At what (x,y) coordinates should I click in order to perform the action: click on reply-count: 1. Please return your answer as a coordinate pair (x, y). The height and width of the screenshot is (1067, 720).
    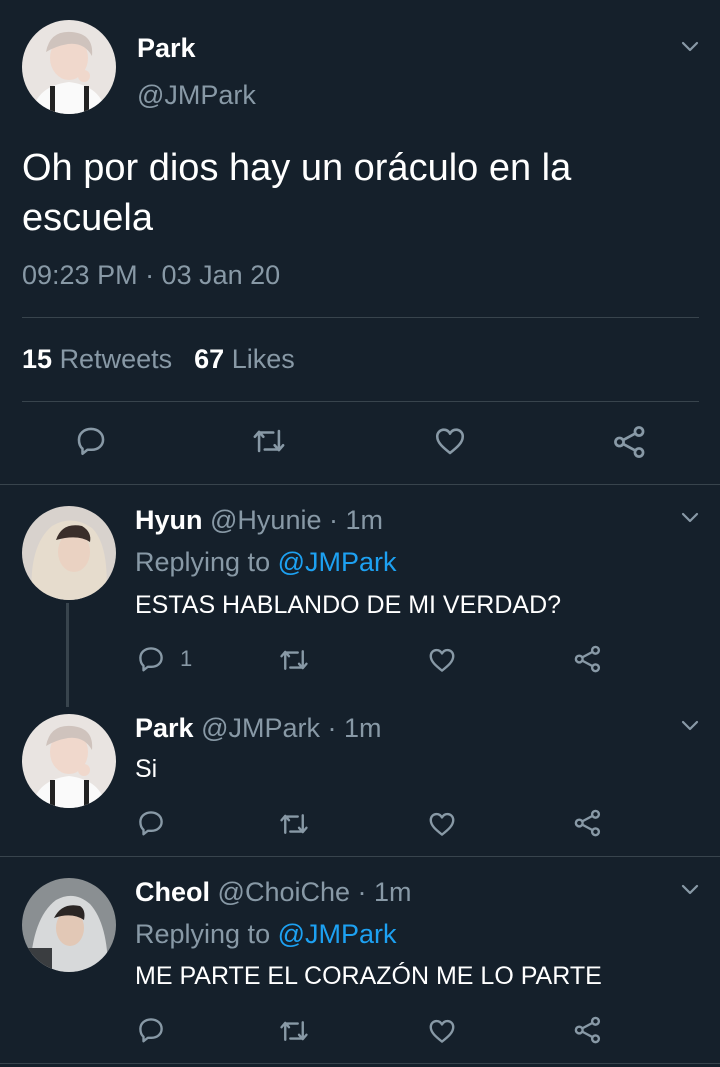
    Looking at the image, I should click on (186, 658).